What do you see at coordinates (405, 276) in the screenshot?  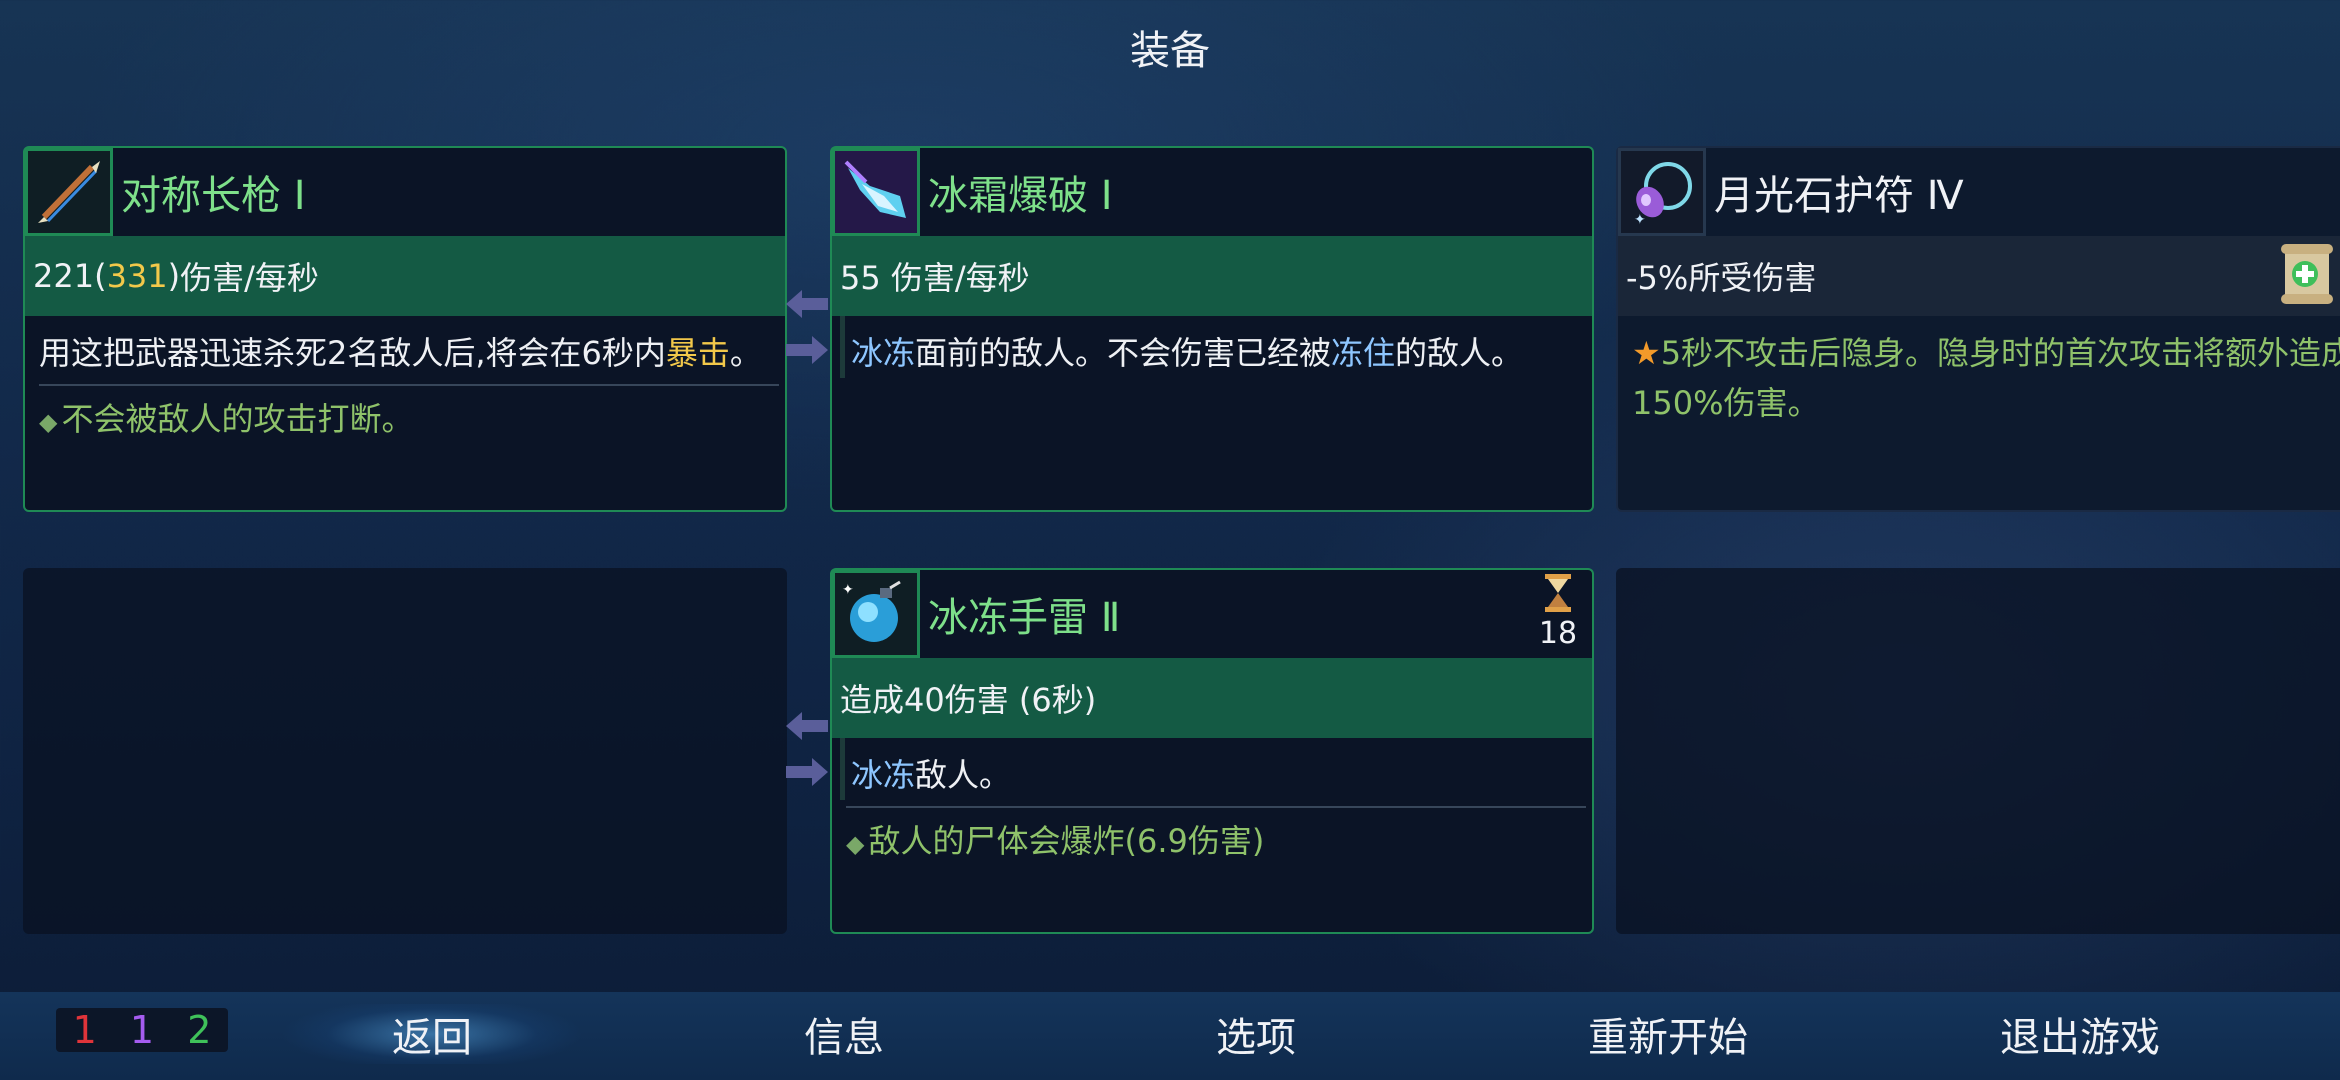 I see `dps-stat: 221 (331) 伤害/每秒` at bounding box center [405, 276].